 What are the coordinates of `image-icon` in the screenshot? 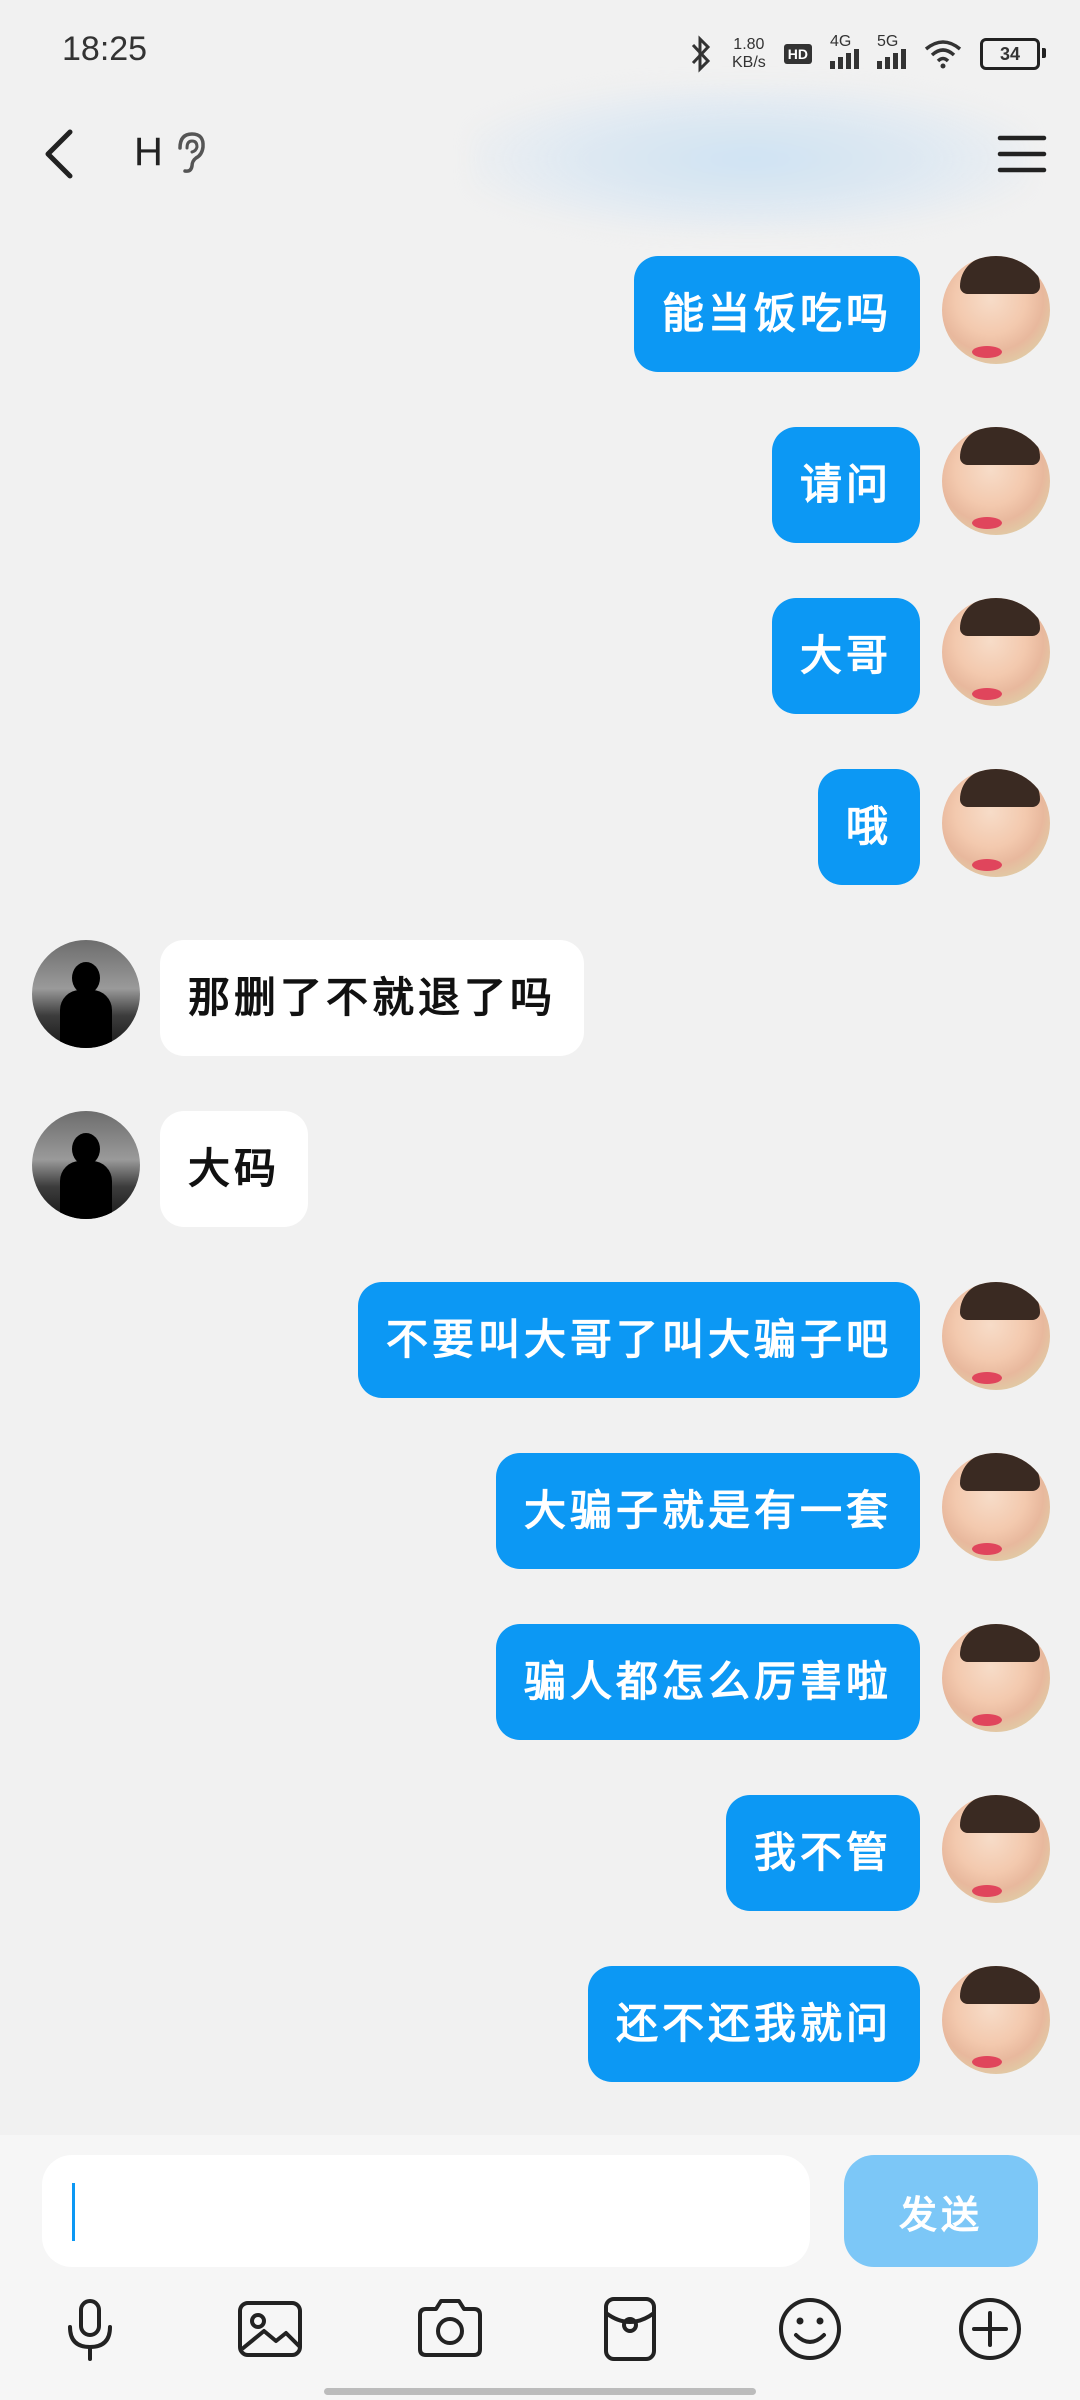 It's located at (270, 2329).